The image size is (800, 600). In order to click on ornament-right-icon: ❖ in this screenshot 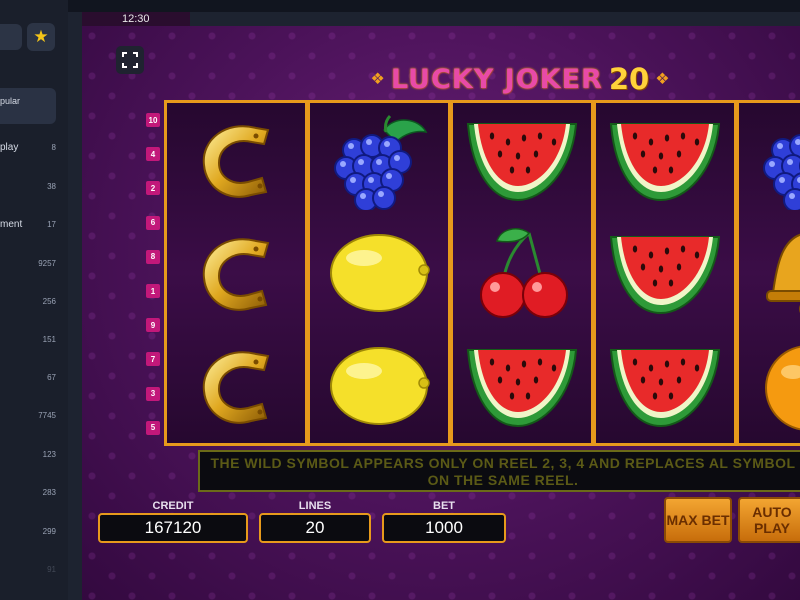, I will do `click(662, 79)`.